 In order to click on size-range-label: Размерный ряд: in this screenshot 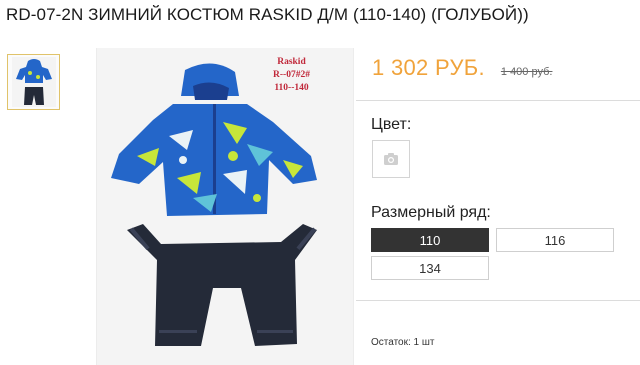, I will do `click(431, 212)`.